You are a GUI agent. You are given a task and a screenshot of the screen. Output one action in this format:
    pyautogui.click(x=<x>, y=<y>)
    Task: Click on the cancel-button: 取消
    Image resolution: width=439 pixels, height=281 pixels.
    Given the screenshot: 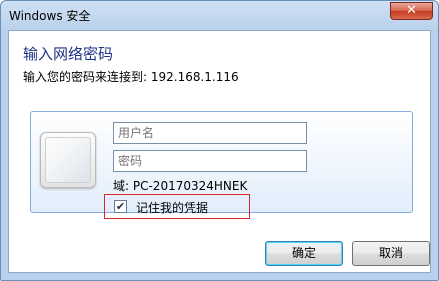 What is the action you would take?
    pyautogui.click(x=391, y=253)
    